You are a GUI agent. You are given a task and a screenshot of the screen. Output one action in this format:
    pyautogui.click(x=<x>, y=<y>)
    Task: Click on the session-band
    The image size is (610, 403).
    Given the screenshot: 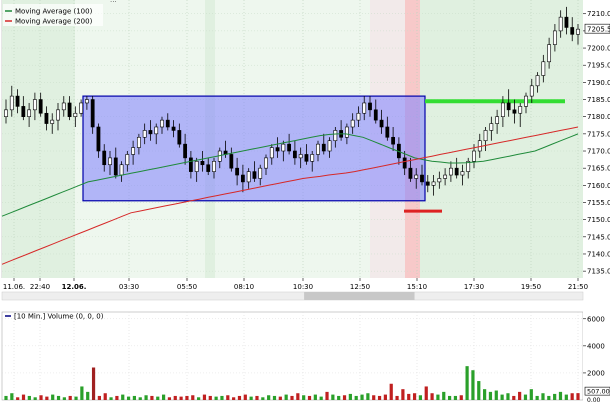 What is the action you would take?
    pyautogui.click(x=38, y=139)
    